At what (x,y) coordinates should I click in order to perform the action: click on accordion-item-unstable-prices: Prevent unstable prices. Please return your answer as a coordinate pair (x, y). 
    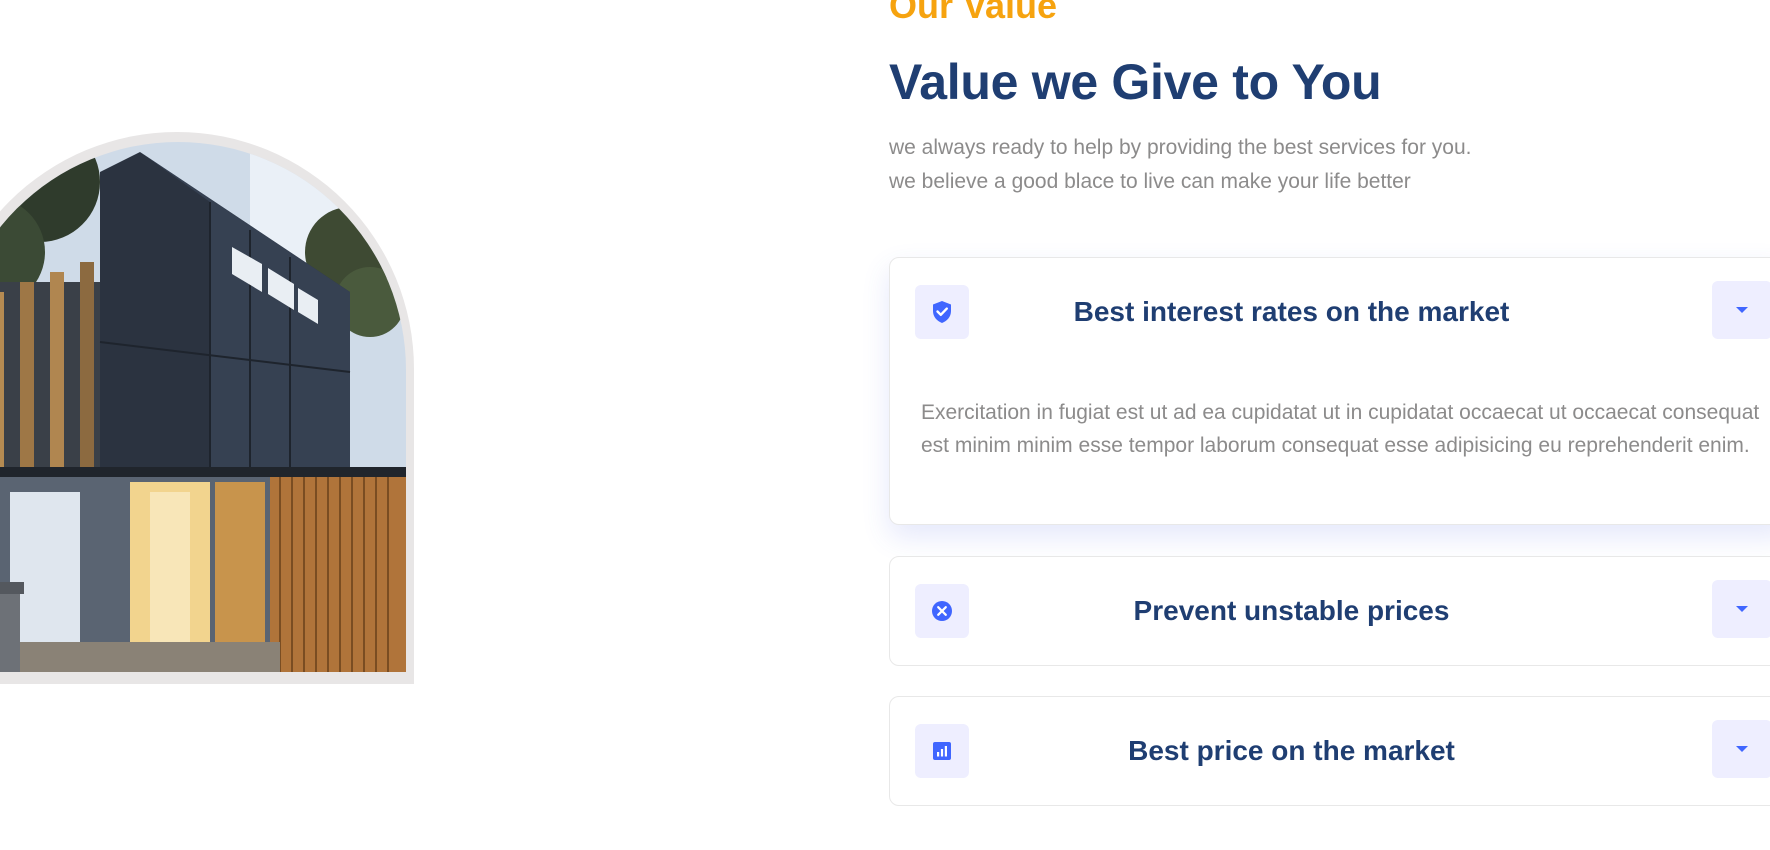
    Looking at the image, I should click on (1329, 611).